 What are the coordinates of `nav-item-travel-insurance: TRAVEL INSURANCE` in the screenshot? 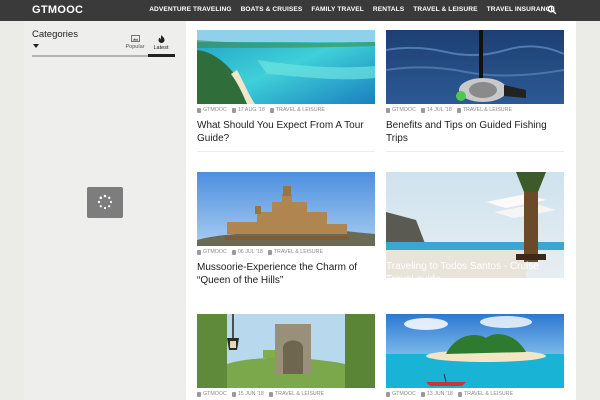 It's located at (521, 9).